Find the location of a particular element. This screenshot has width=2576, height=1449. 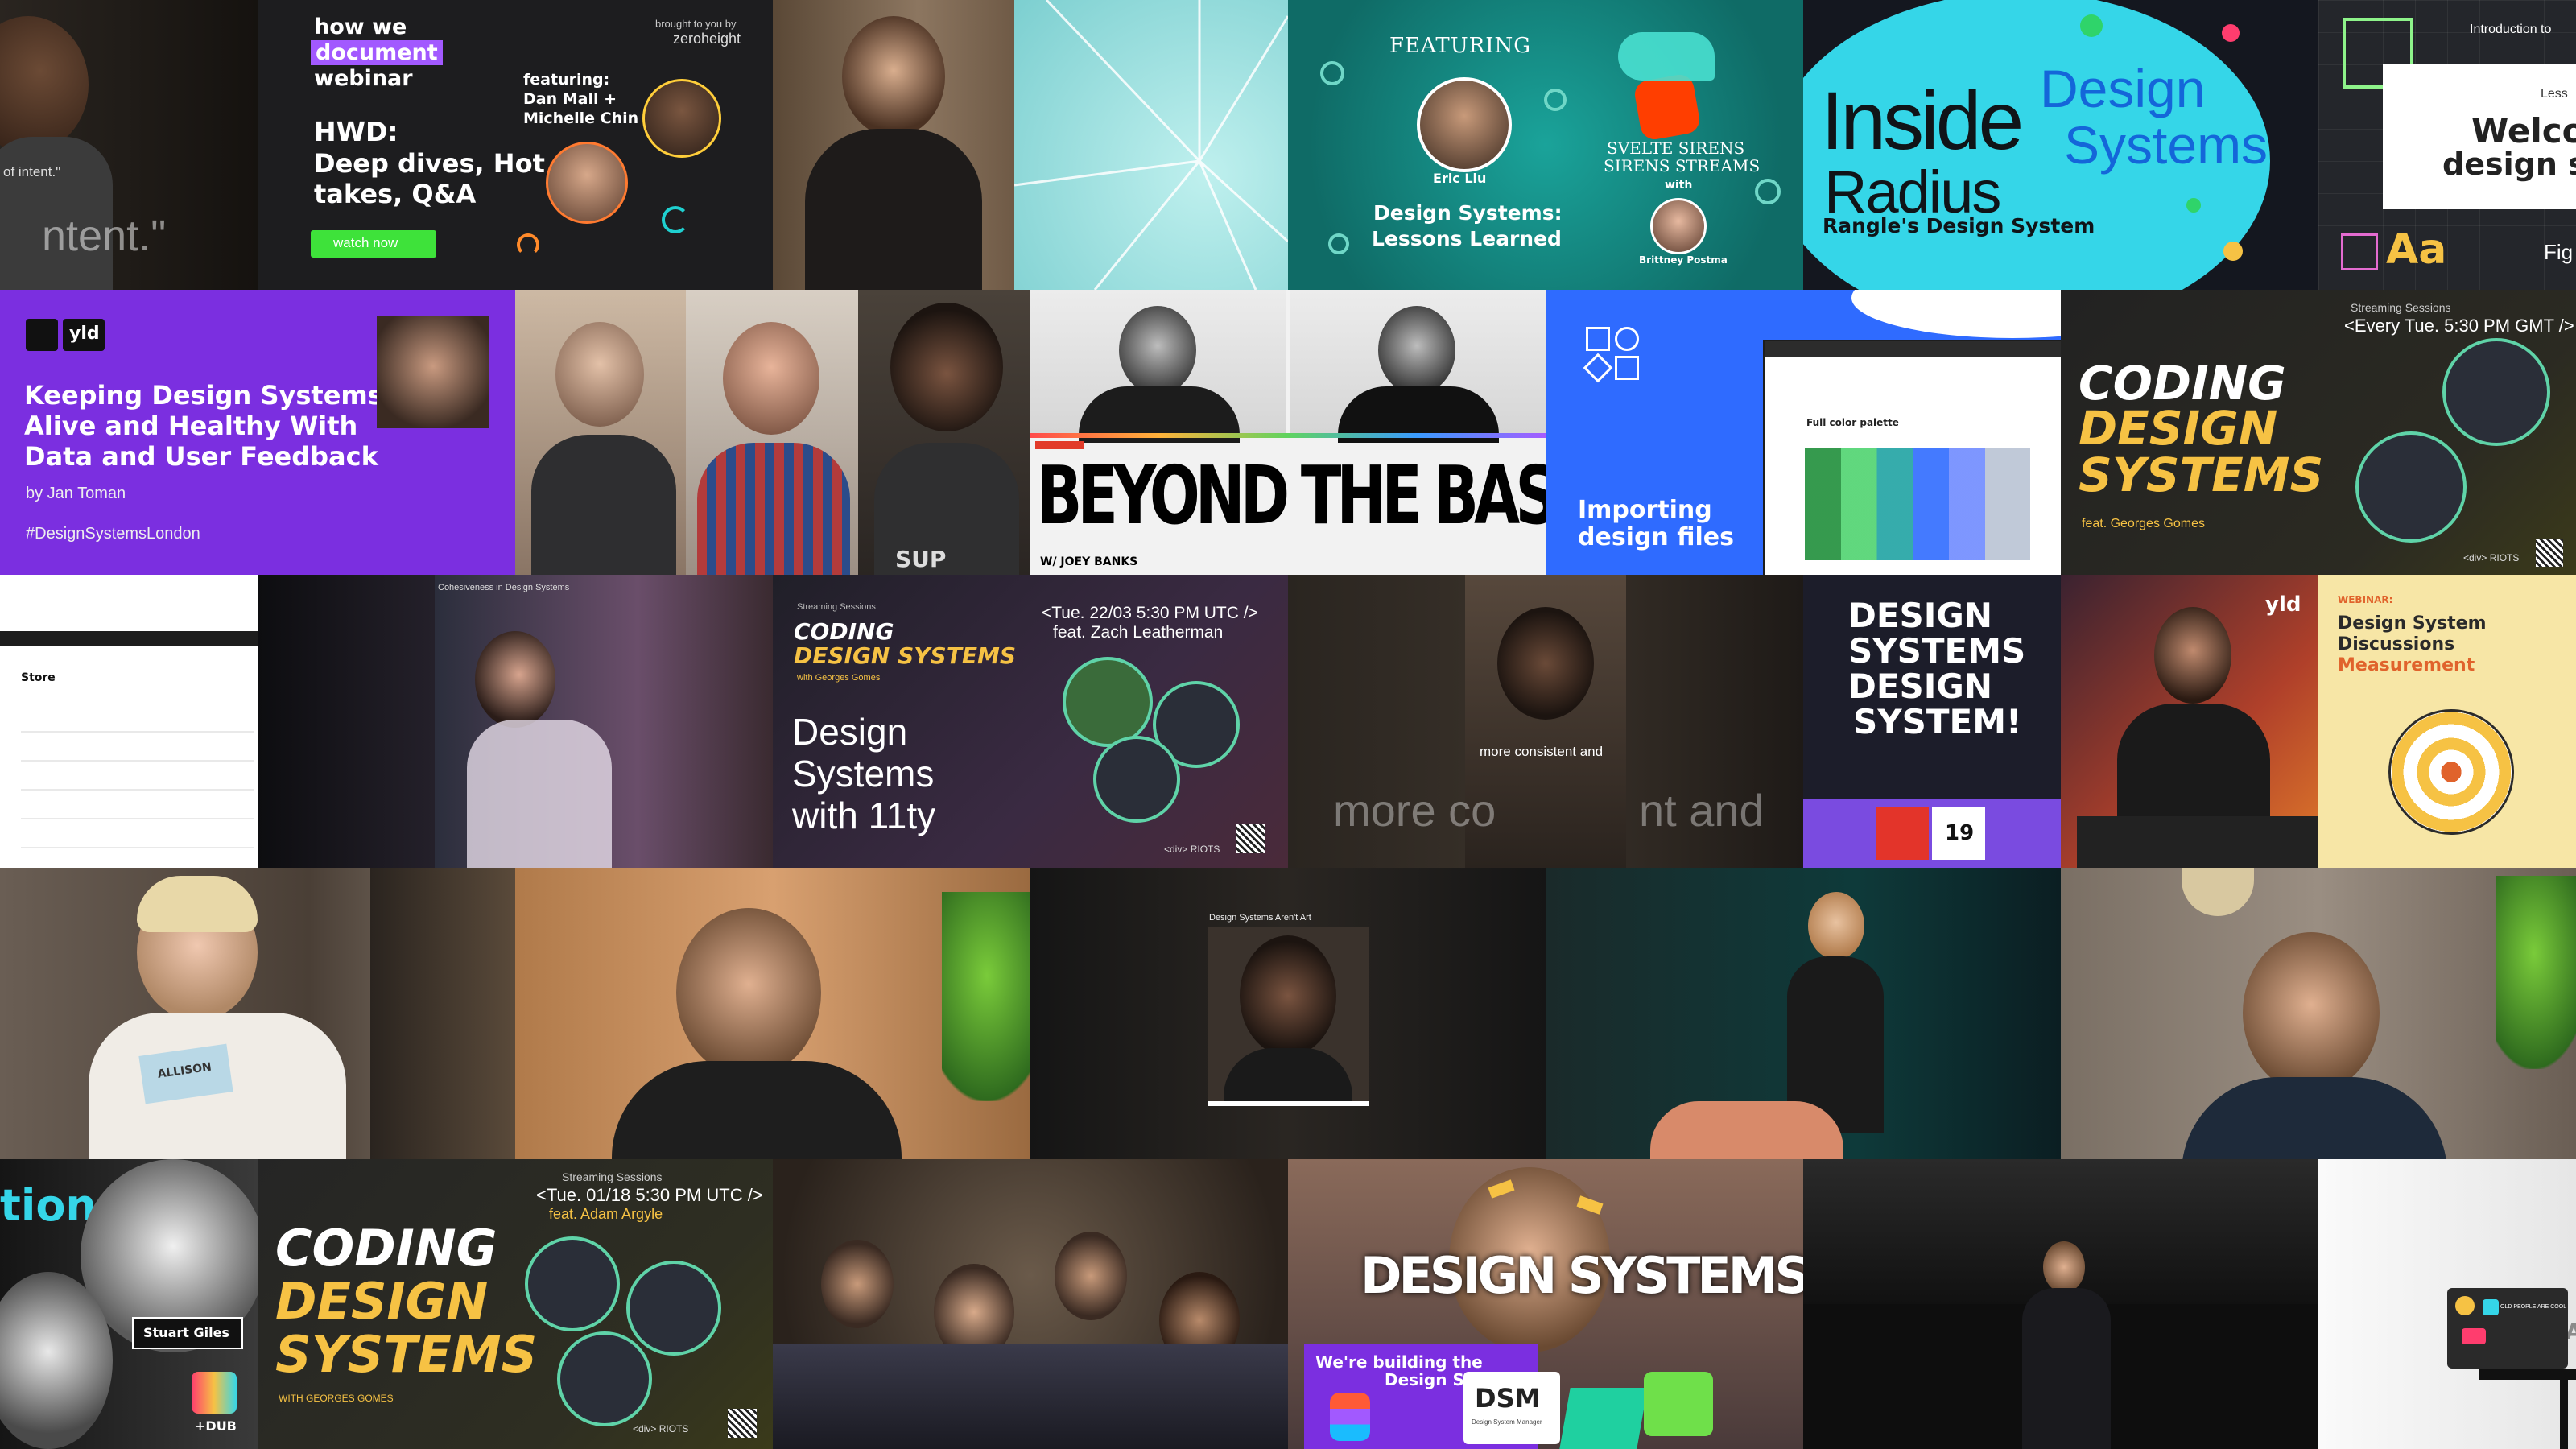

hwd-subtitle-1: Deep dives, Hot is located at coordinates (429, 163).